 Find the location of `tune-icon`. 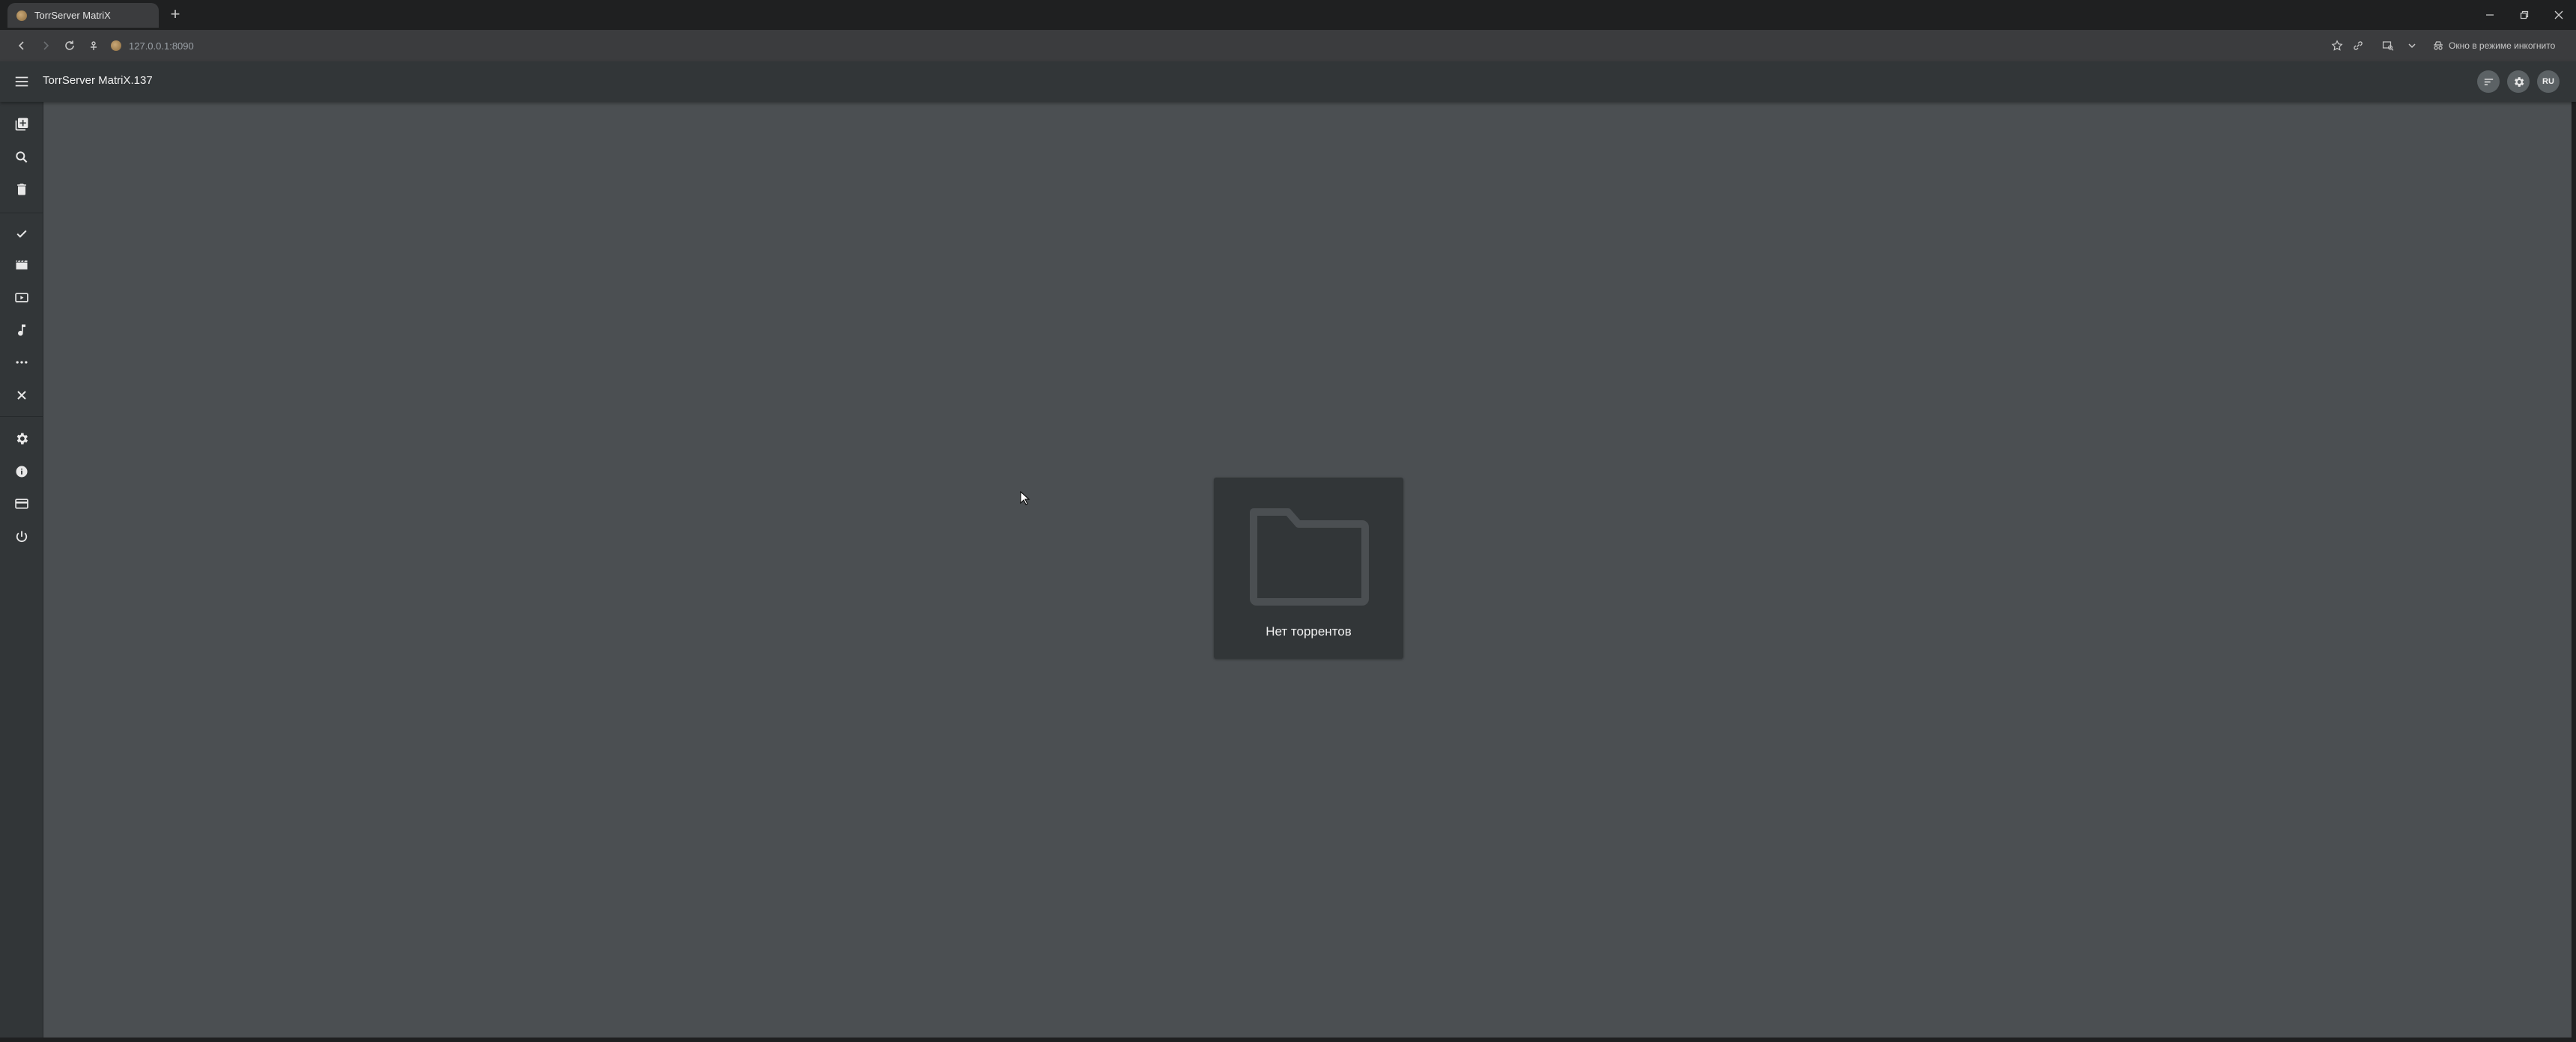

tune-icon is located at coordinates (94, 46).